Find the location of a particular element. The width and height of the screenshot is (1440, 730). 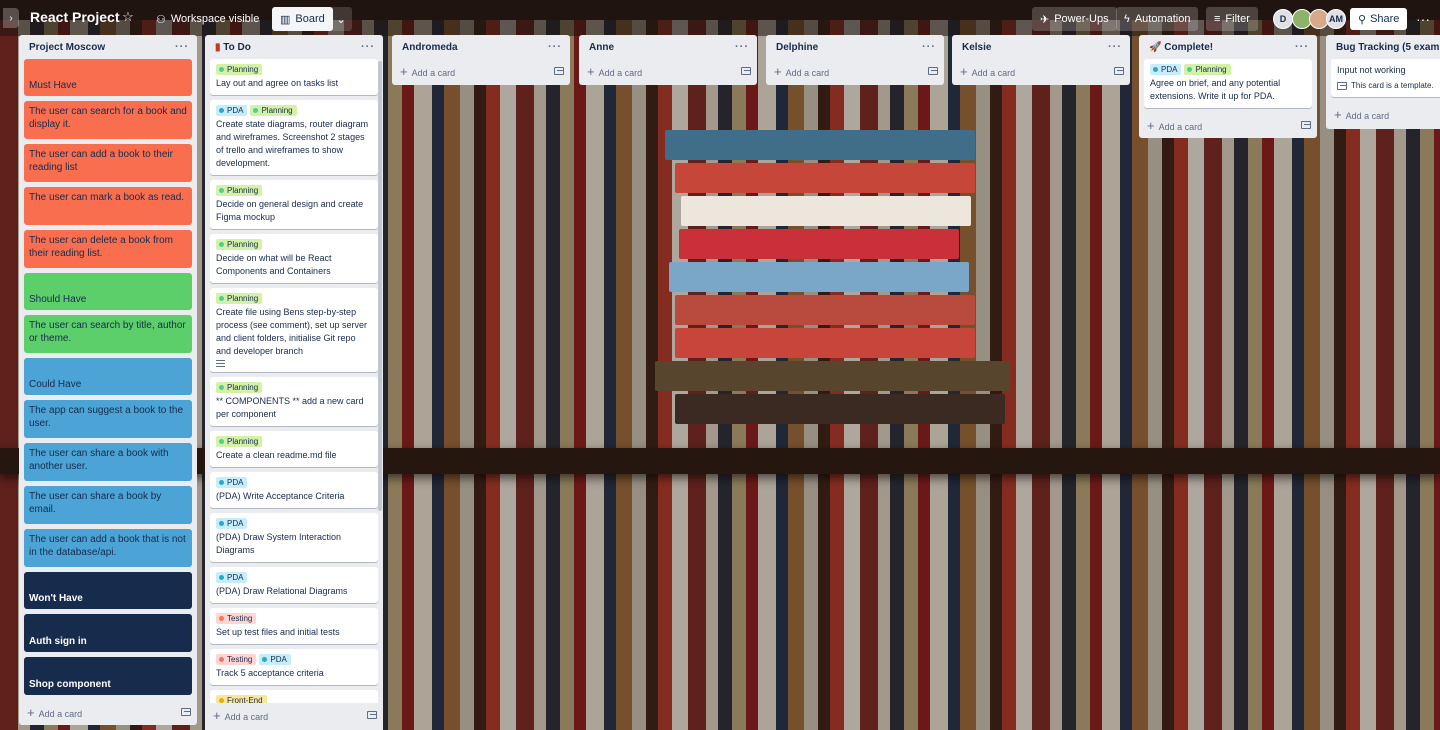

todo-card: Front-EndTidy up create-react-app is located at coordinates (294, 696).